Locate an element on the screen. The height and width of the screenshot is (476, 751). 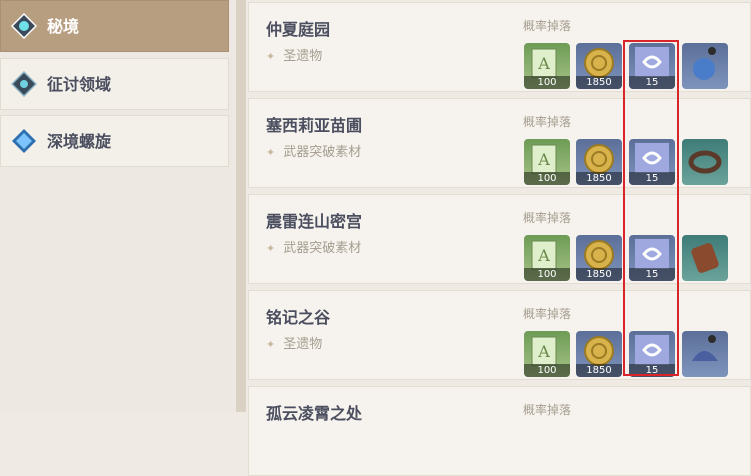
sidebar-item-label: 秘境 is located at coordinates (63, 26).